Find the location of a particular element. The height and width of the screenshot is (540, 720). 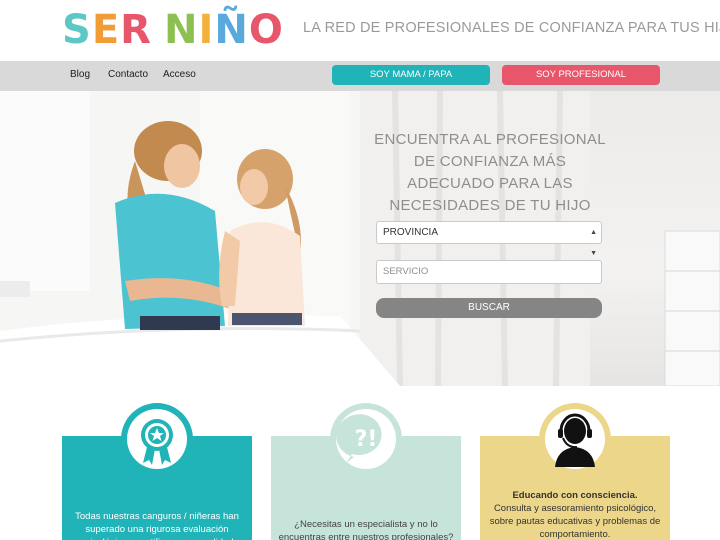

soy-mama-papa-button: SOY MAMA / PAPA is located at coordinates (411, 75).